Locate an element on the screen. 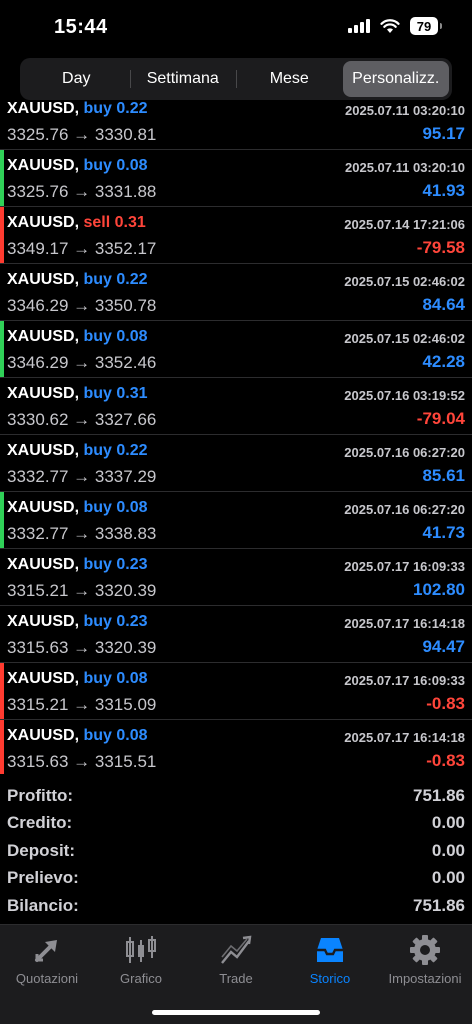 The image size is (472, 1024). segment-day: Day is located at coordinates (76, 79).